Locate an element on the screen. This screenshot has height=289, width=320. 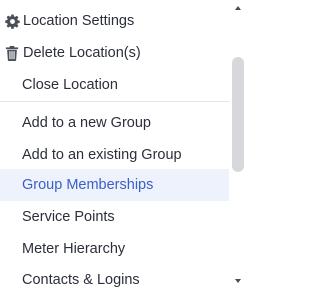
menu-item-label: Add to an existing Group is located at coordinates (102, 155).